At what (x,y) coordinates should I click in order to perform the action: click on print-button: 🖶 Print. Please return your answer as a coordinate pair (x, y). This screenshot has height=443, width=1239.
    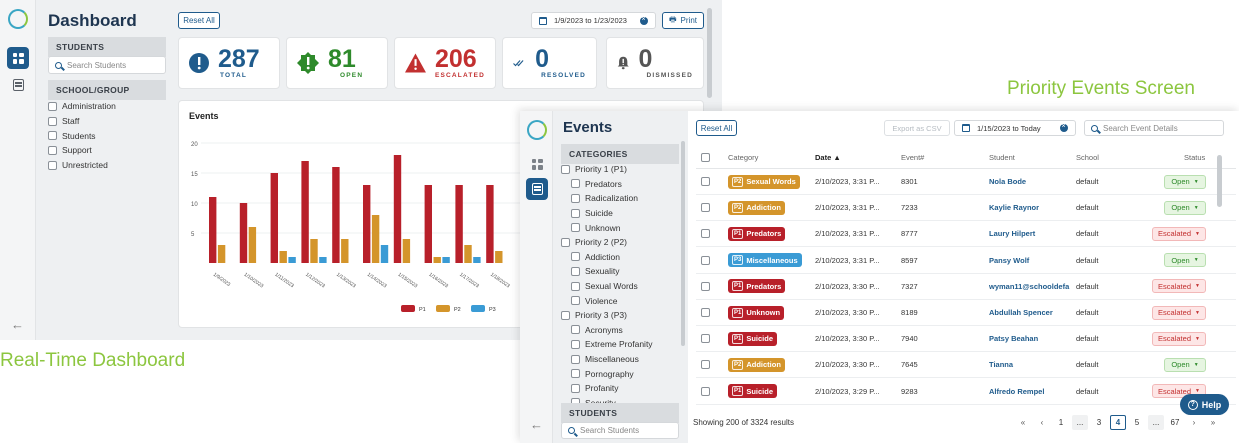
    Looking at the image, I should click on (683, 20).